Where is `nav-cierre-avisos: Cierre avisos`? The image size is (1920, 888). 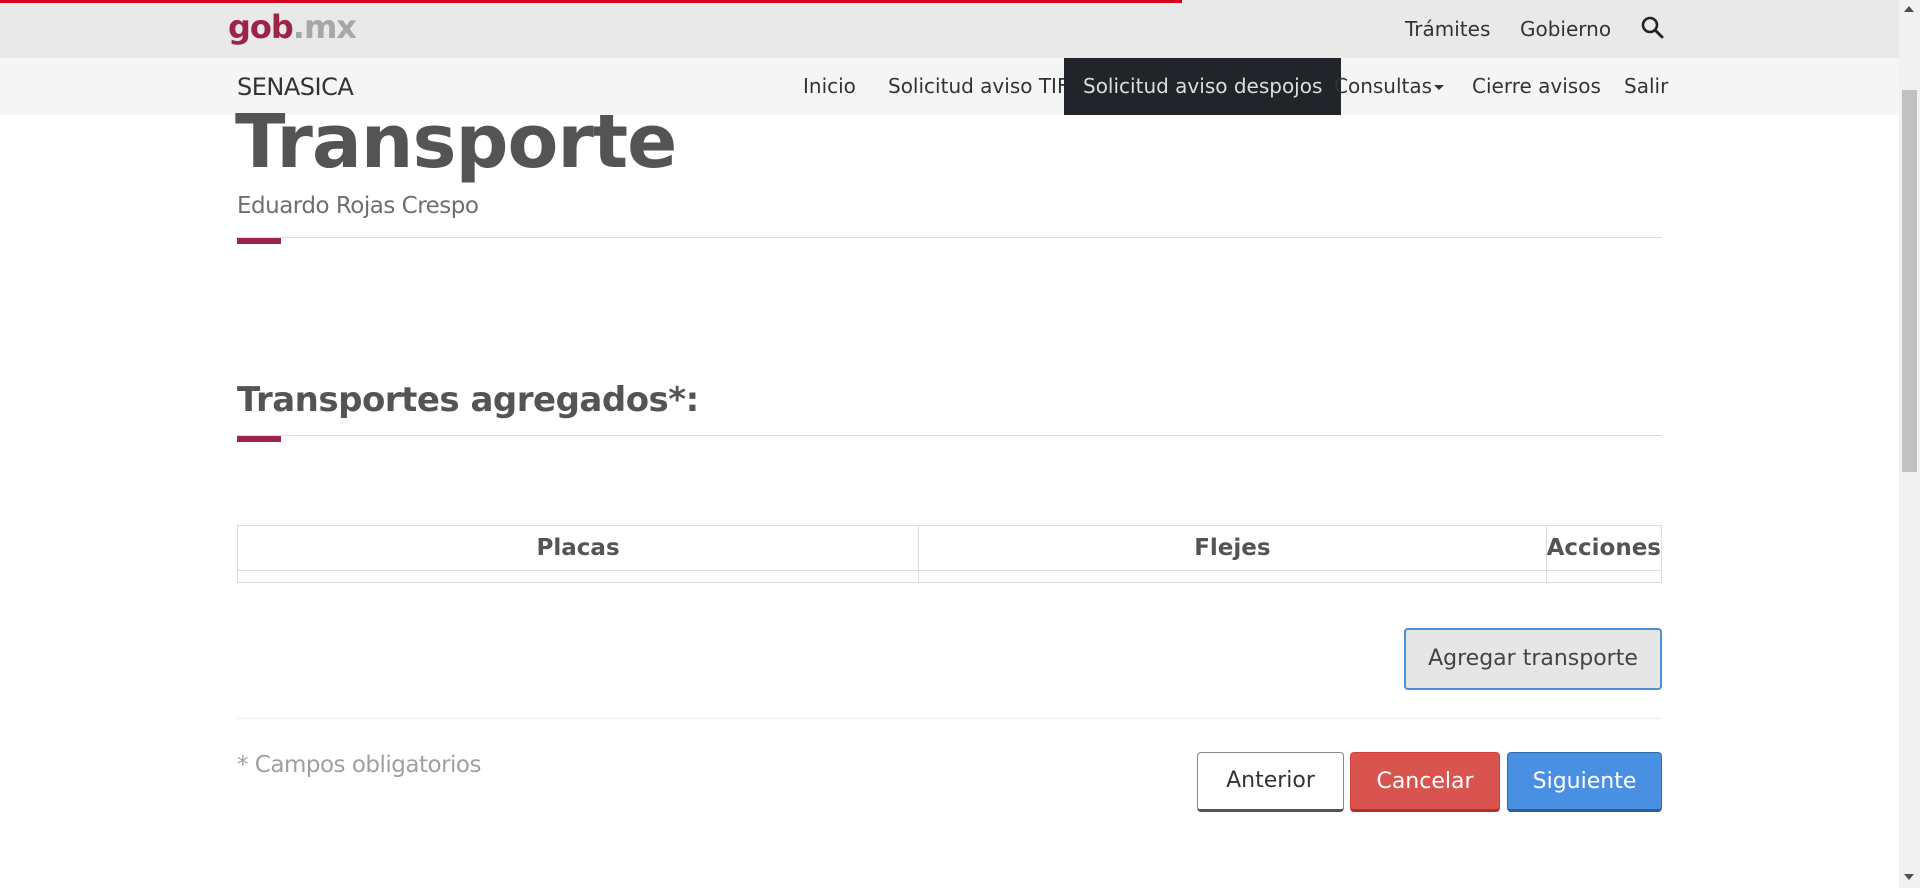 nav-cierre-avisos: Cierre avisos is located at coordinates (1536, 86).